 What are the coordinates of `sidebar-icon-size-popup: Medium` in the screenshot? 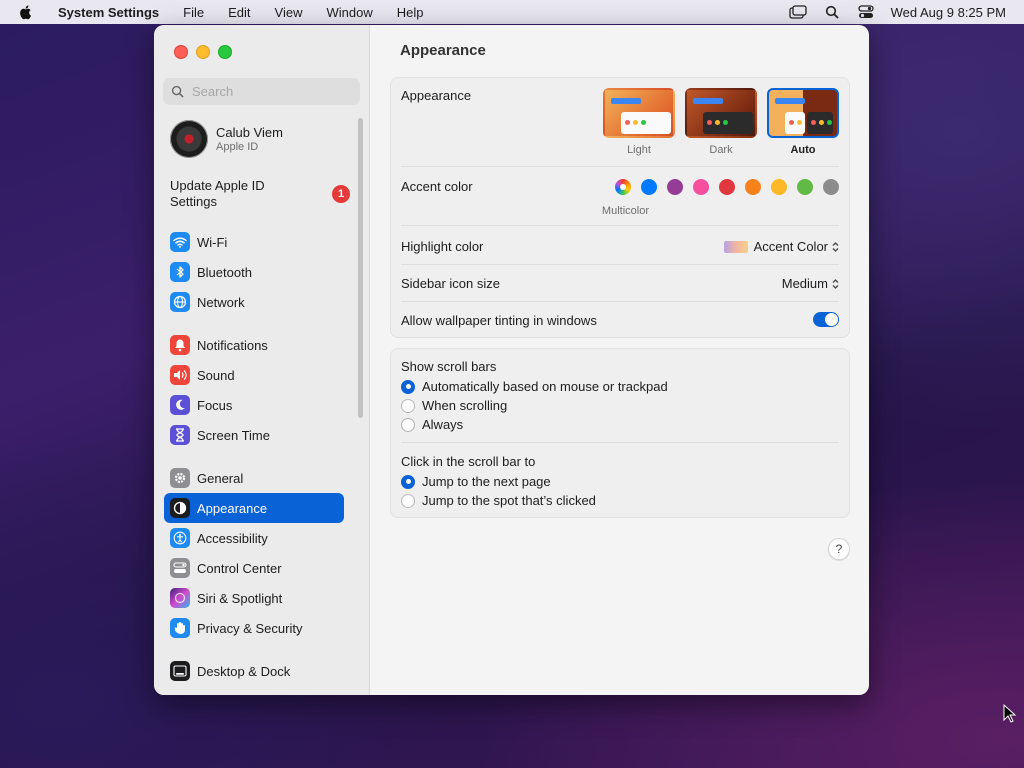 It's located at (810, 283).